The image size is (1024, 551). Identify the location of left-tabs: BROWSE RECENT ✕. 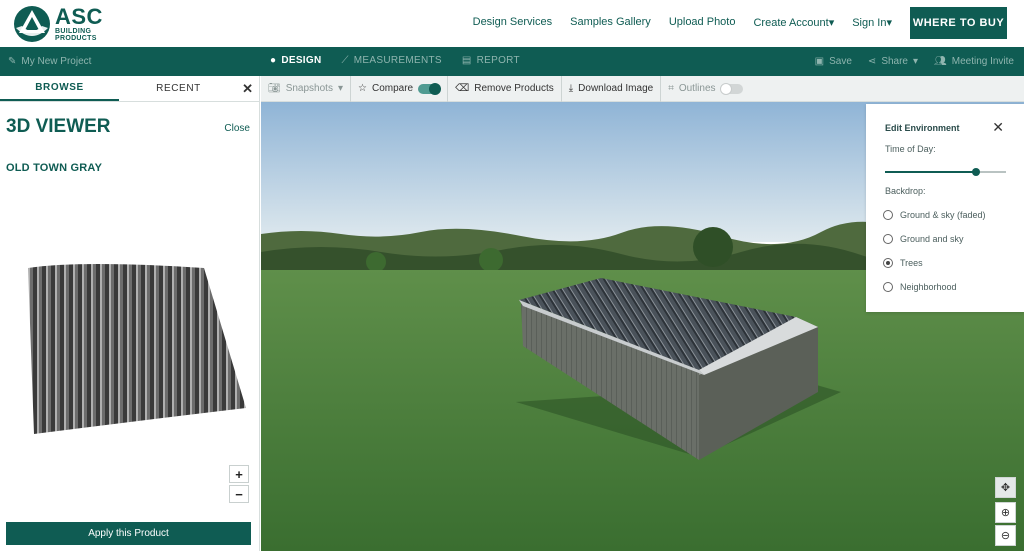
(129, 89).